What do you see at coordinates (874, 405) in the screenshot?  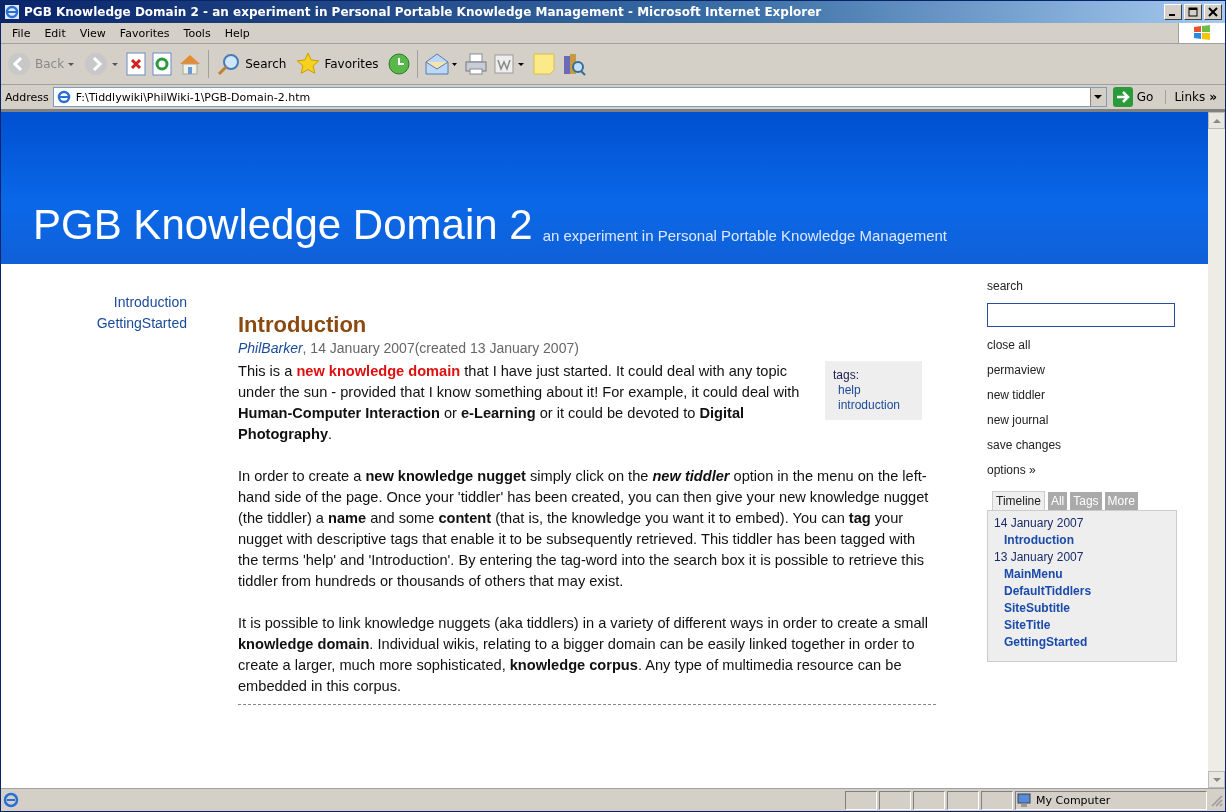 I see `tag-link: introduction` at bounding box center [874, 405].